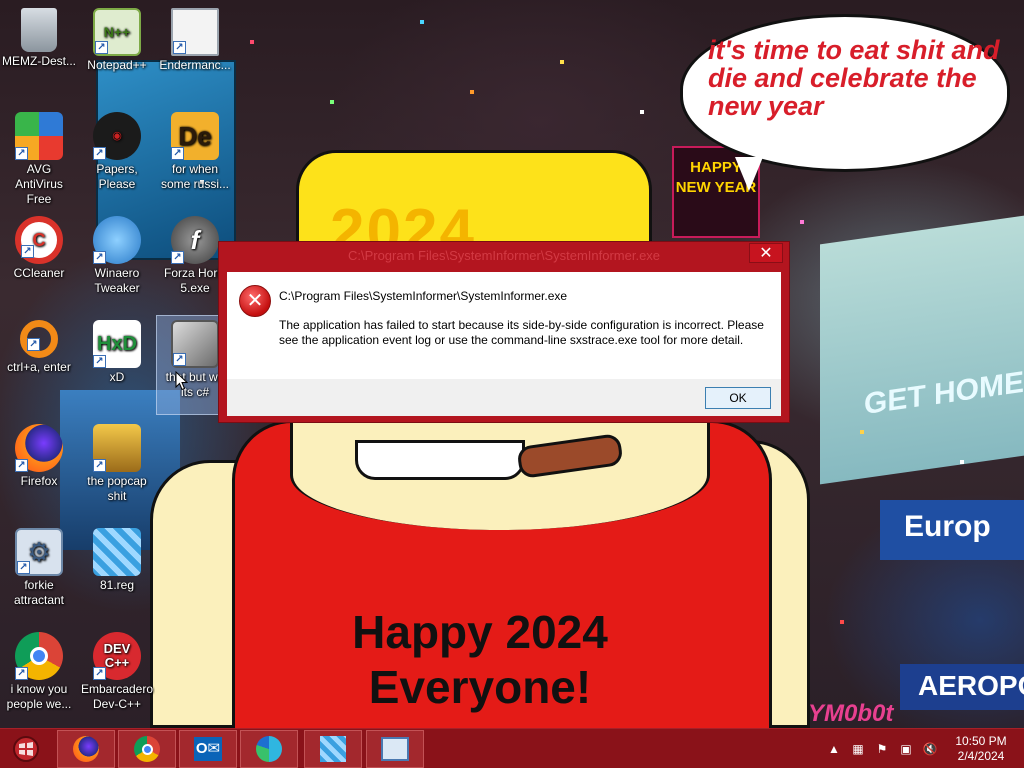 The width and height of the screenshot is (1024, 768). Describe the element at coordinates (39, 481) in the screenshot. I see `desktop-icon-label: Firefox` at that location.